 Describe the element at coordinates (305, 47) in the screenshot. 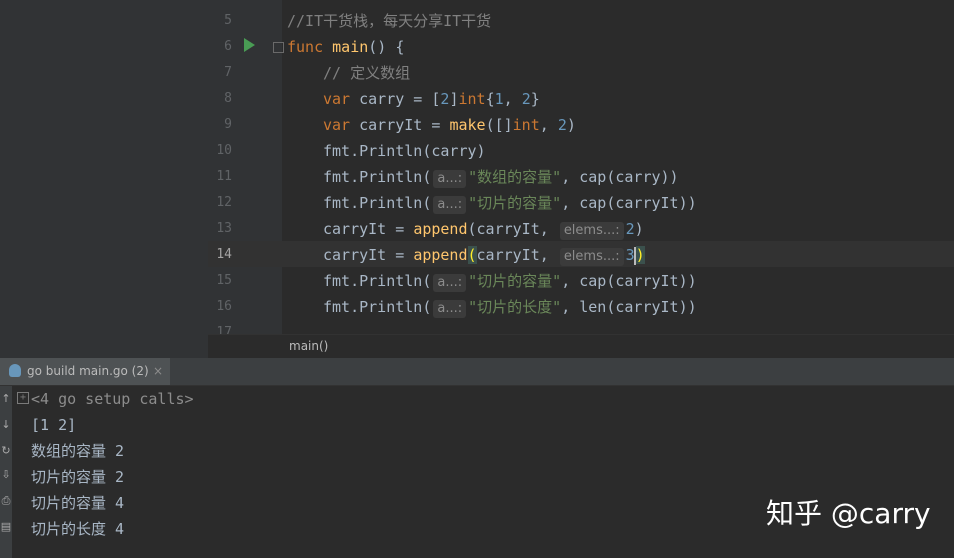

I see `keyword: func` at that location.